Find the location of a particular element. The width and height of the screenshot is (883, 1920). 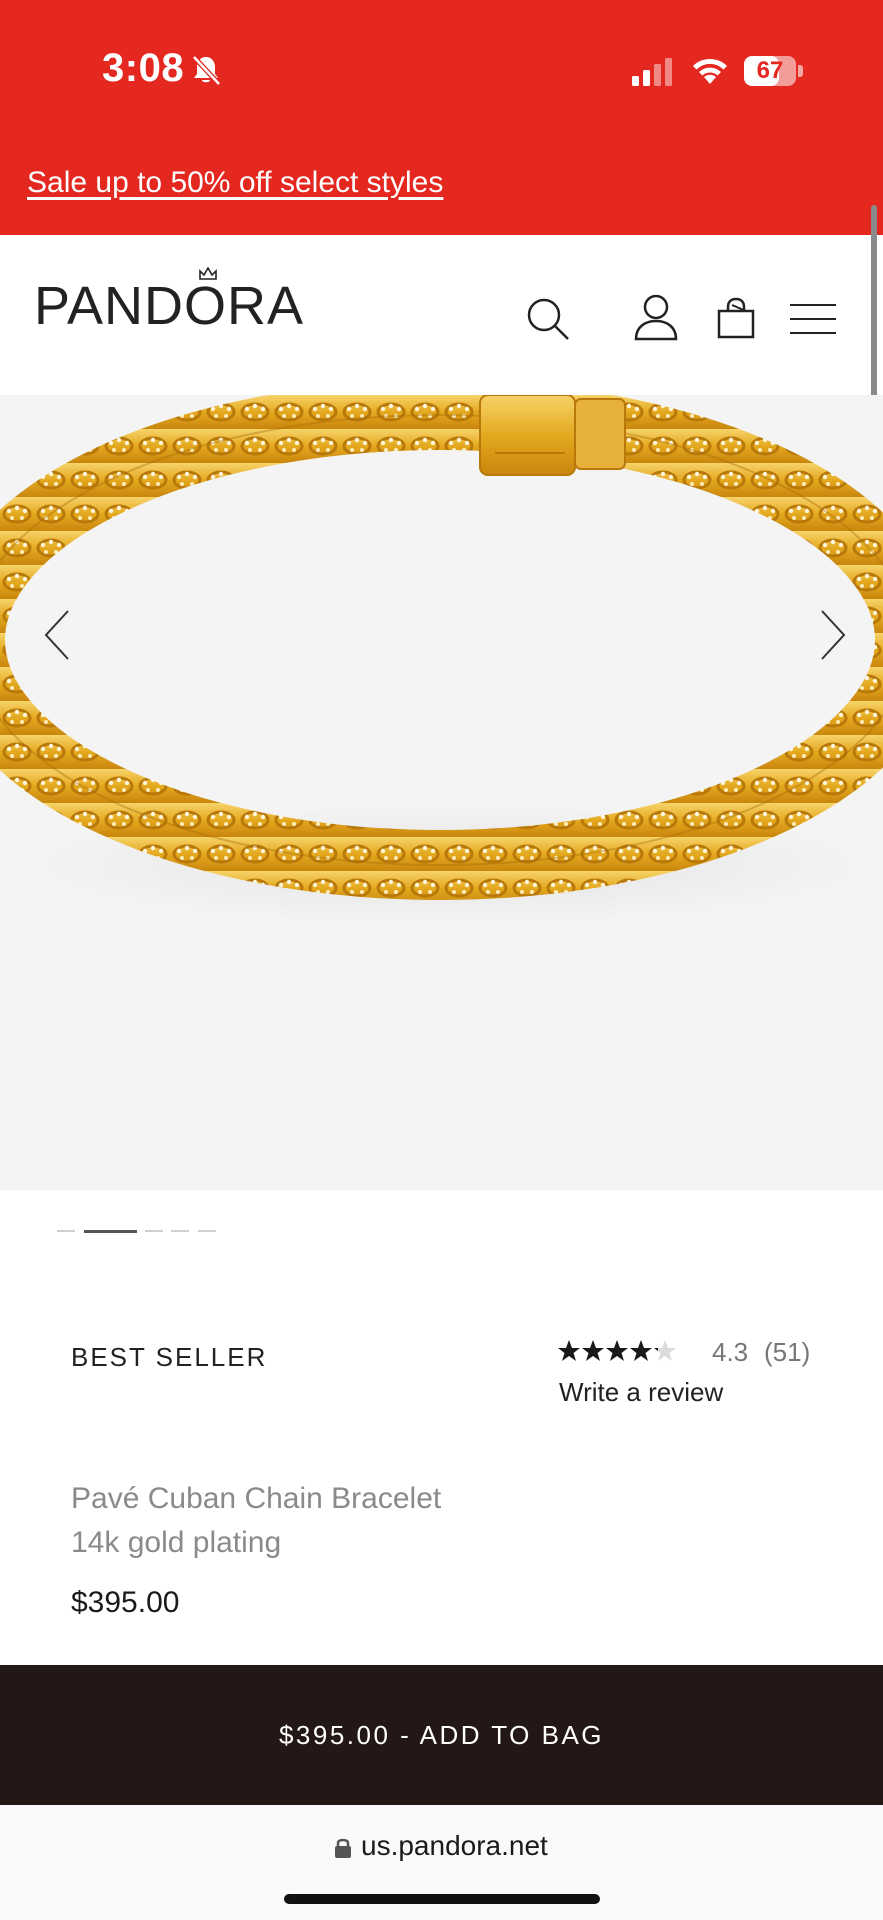

home-indicator is located at coordinates (442, 1899).